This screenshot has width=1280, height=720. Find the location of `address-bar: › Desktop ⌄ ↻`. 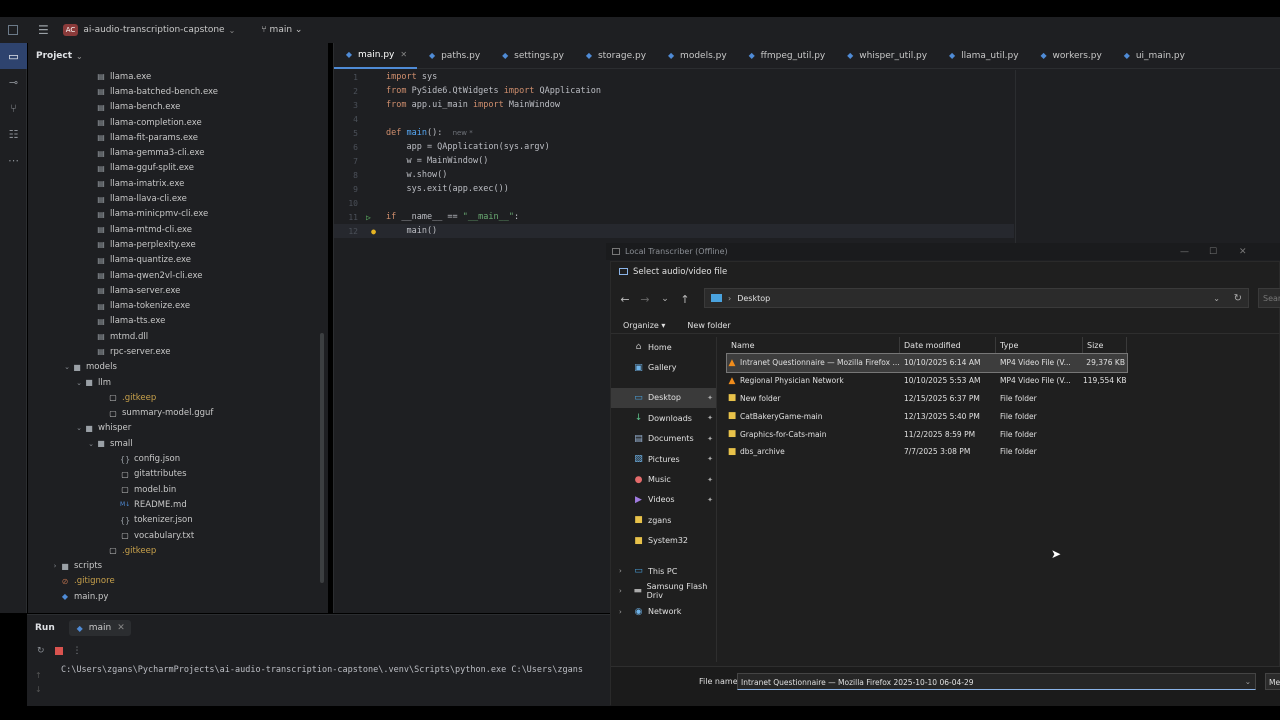

address-bar: › Desktop ⌄ ↻ is located at coordinates (976, 298).